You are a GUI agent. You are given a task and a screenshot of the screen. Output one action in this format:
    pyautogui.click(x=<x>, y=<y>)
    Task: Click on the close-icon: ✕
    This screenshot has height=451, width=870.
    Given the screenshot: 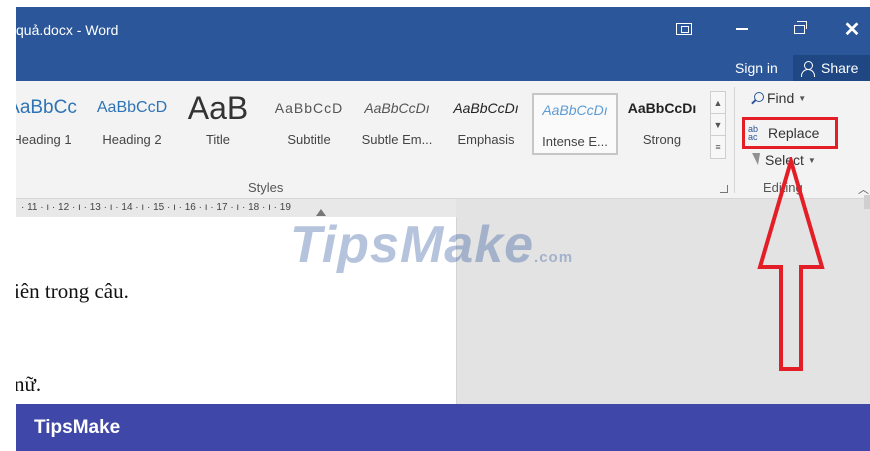 What is the action you would take?
    pyautogui.click(x=852, y=29)
    